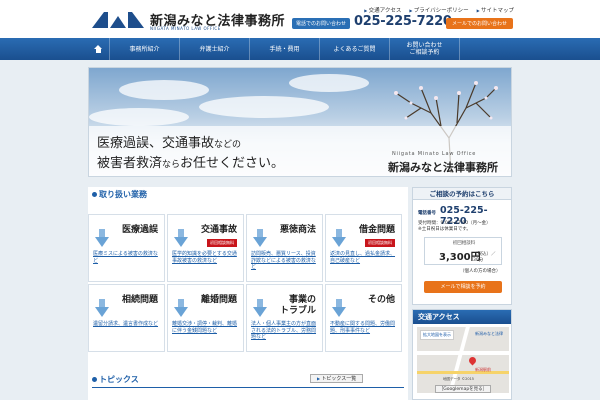 The image size is (600, 400). What do you see at coordinates (424, 52) in the screenshot?
I see `nav-contact-sub: ご相談予約` at bounding box center [424, 52].